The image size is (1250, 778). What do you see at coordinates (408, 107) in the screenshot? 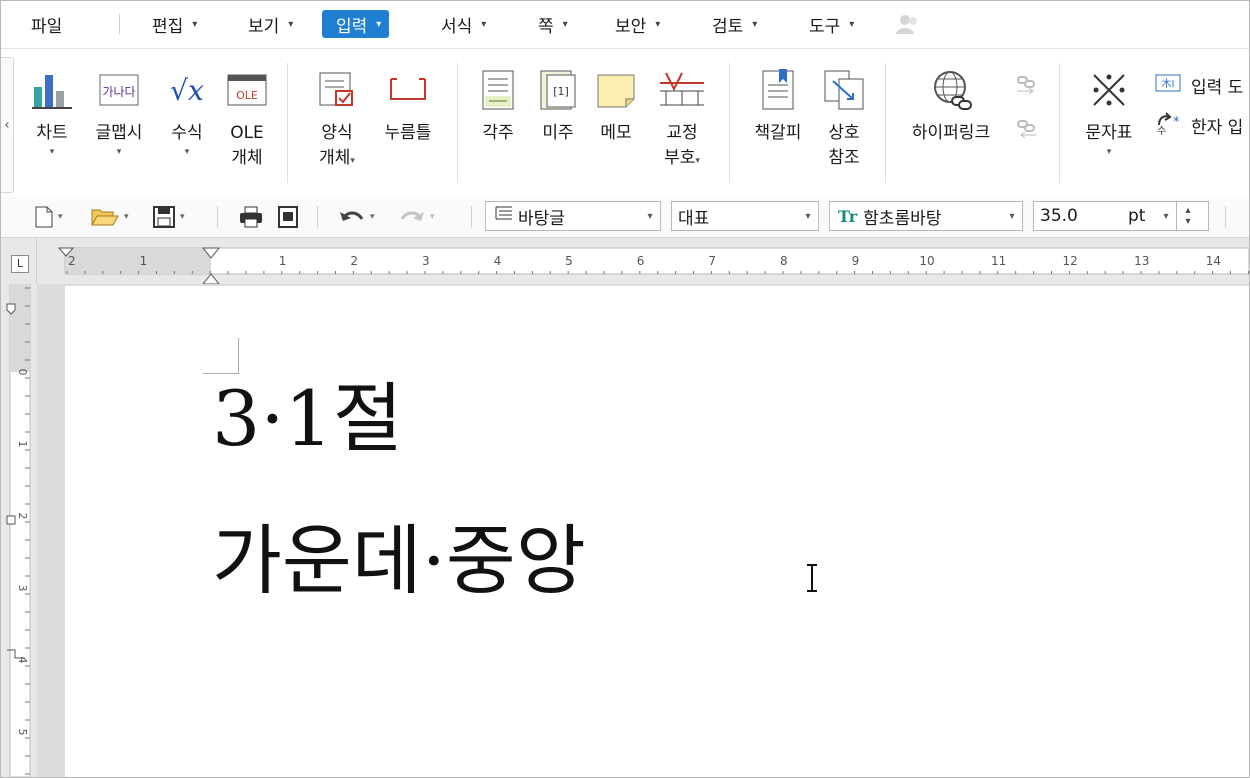
I see `click-field-button: 누름틀` at bounding box center [408, 107].